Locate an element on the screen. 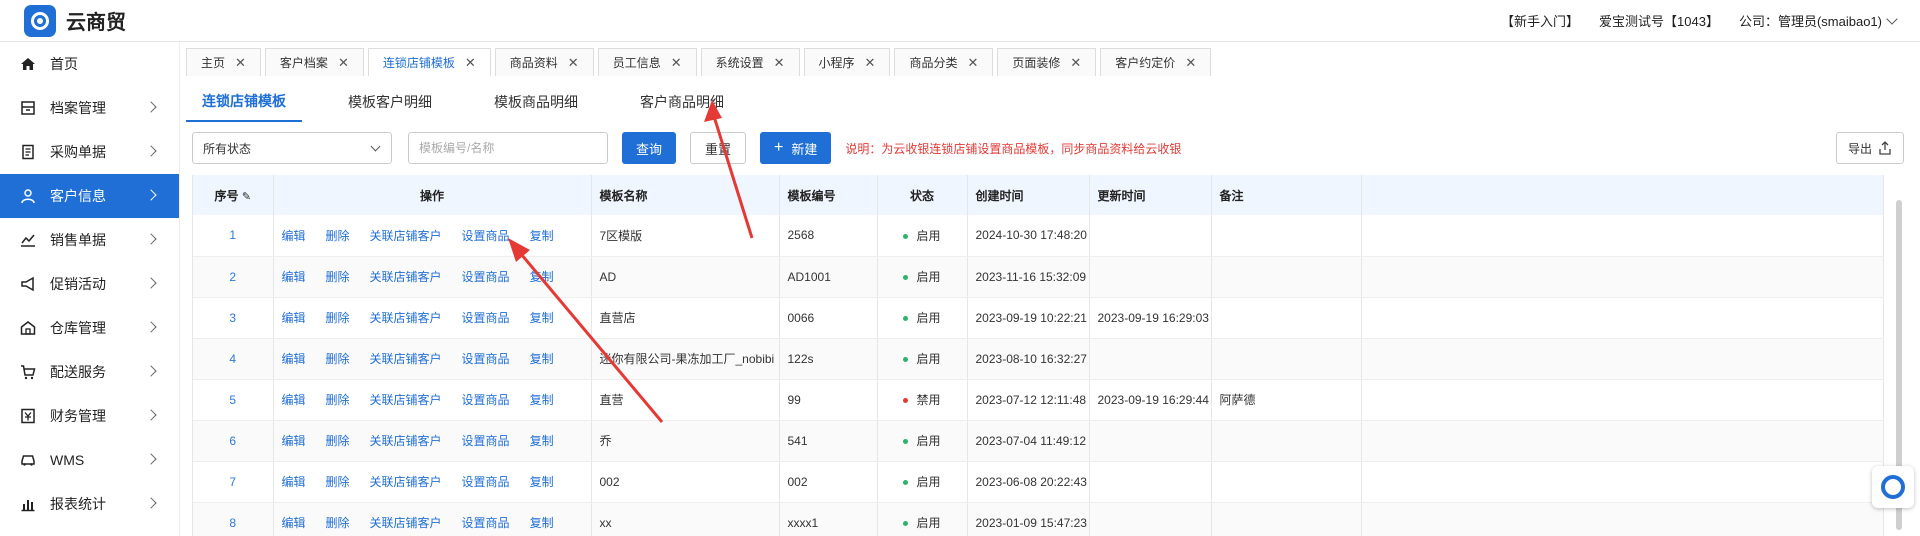  cell-ops: 编辑 删除 关联店铺客户 设置商品 复制 is located at coordinates (432, 519).